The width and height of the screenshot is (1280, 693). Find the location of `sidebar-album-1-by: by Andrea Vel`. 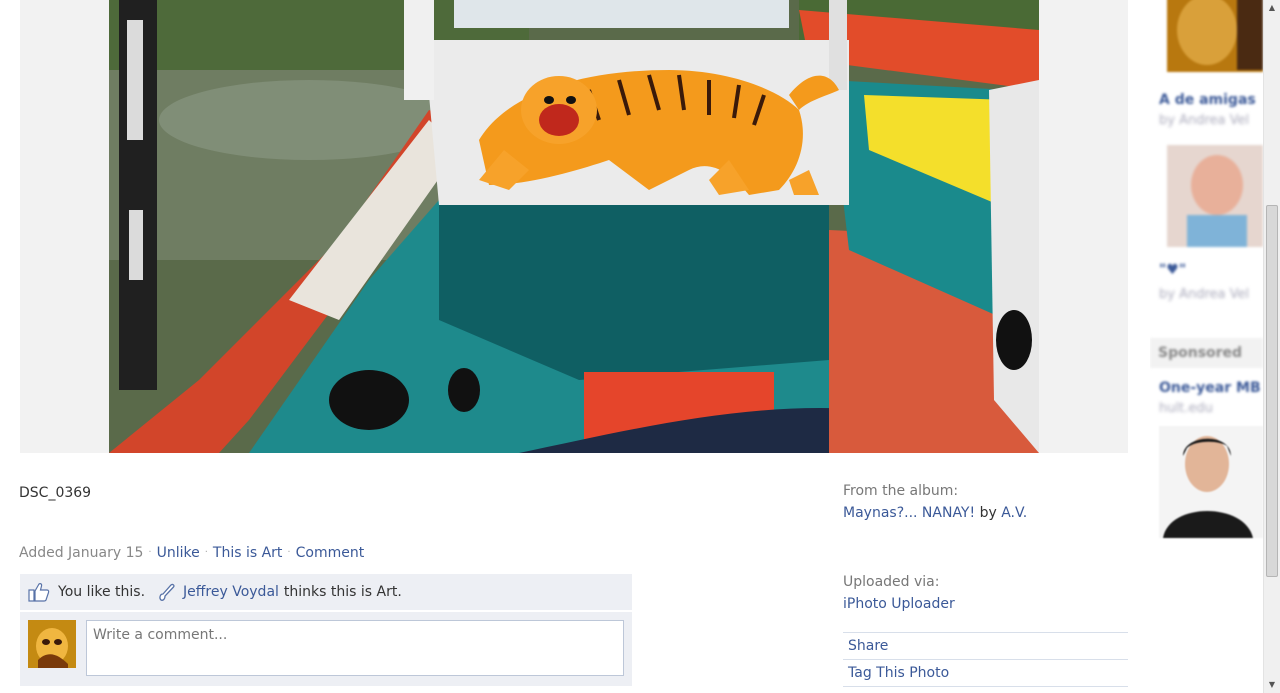

sidebar-album-1-by: by Andrea Vel is located at coordinates (1204, 120).